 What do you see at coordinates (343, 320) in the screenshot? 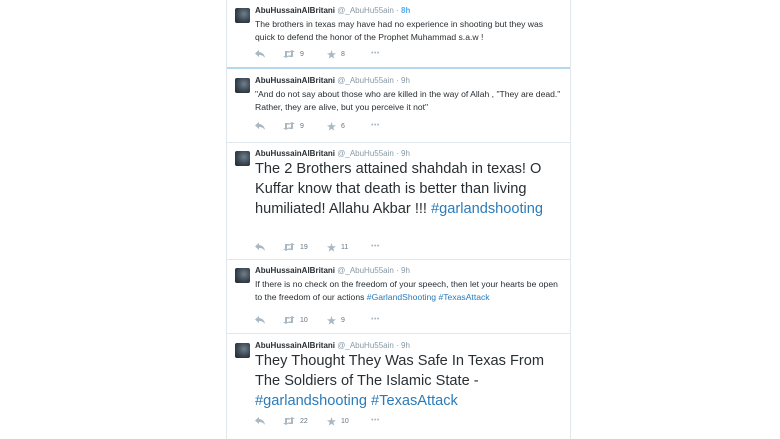
I see `favorite-count: 9` at bounding box center [343, 320].